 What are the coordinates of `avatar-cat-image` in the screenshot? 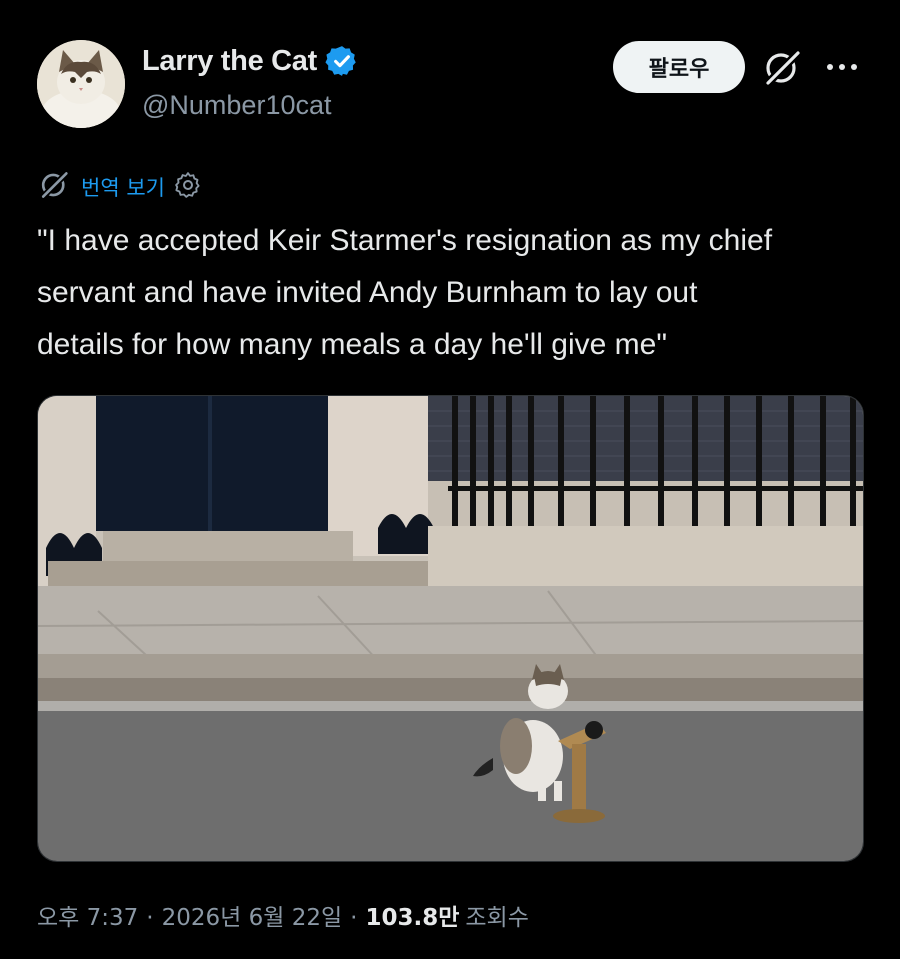 It's located at (81, 84).